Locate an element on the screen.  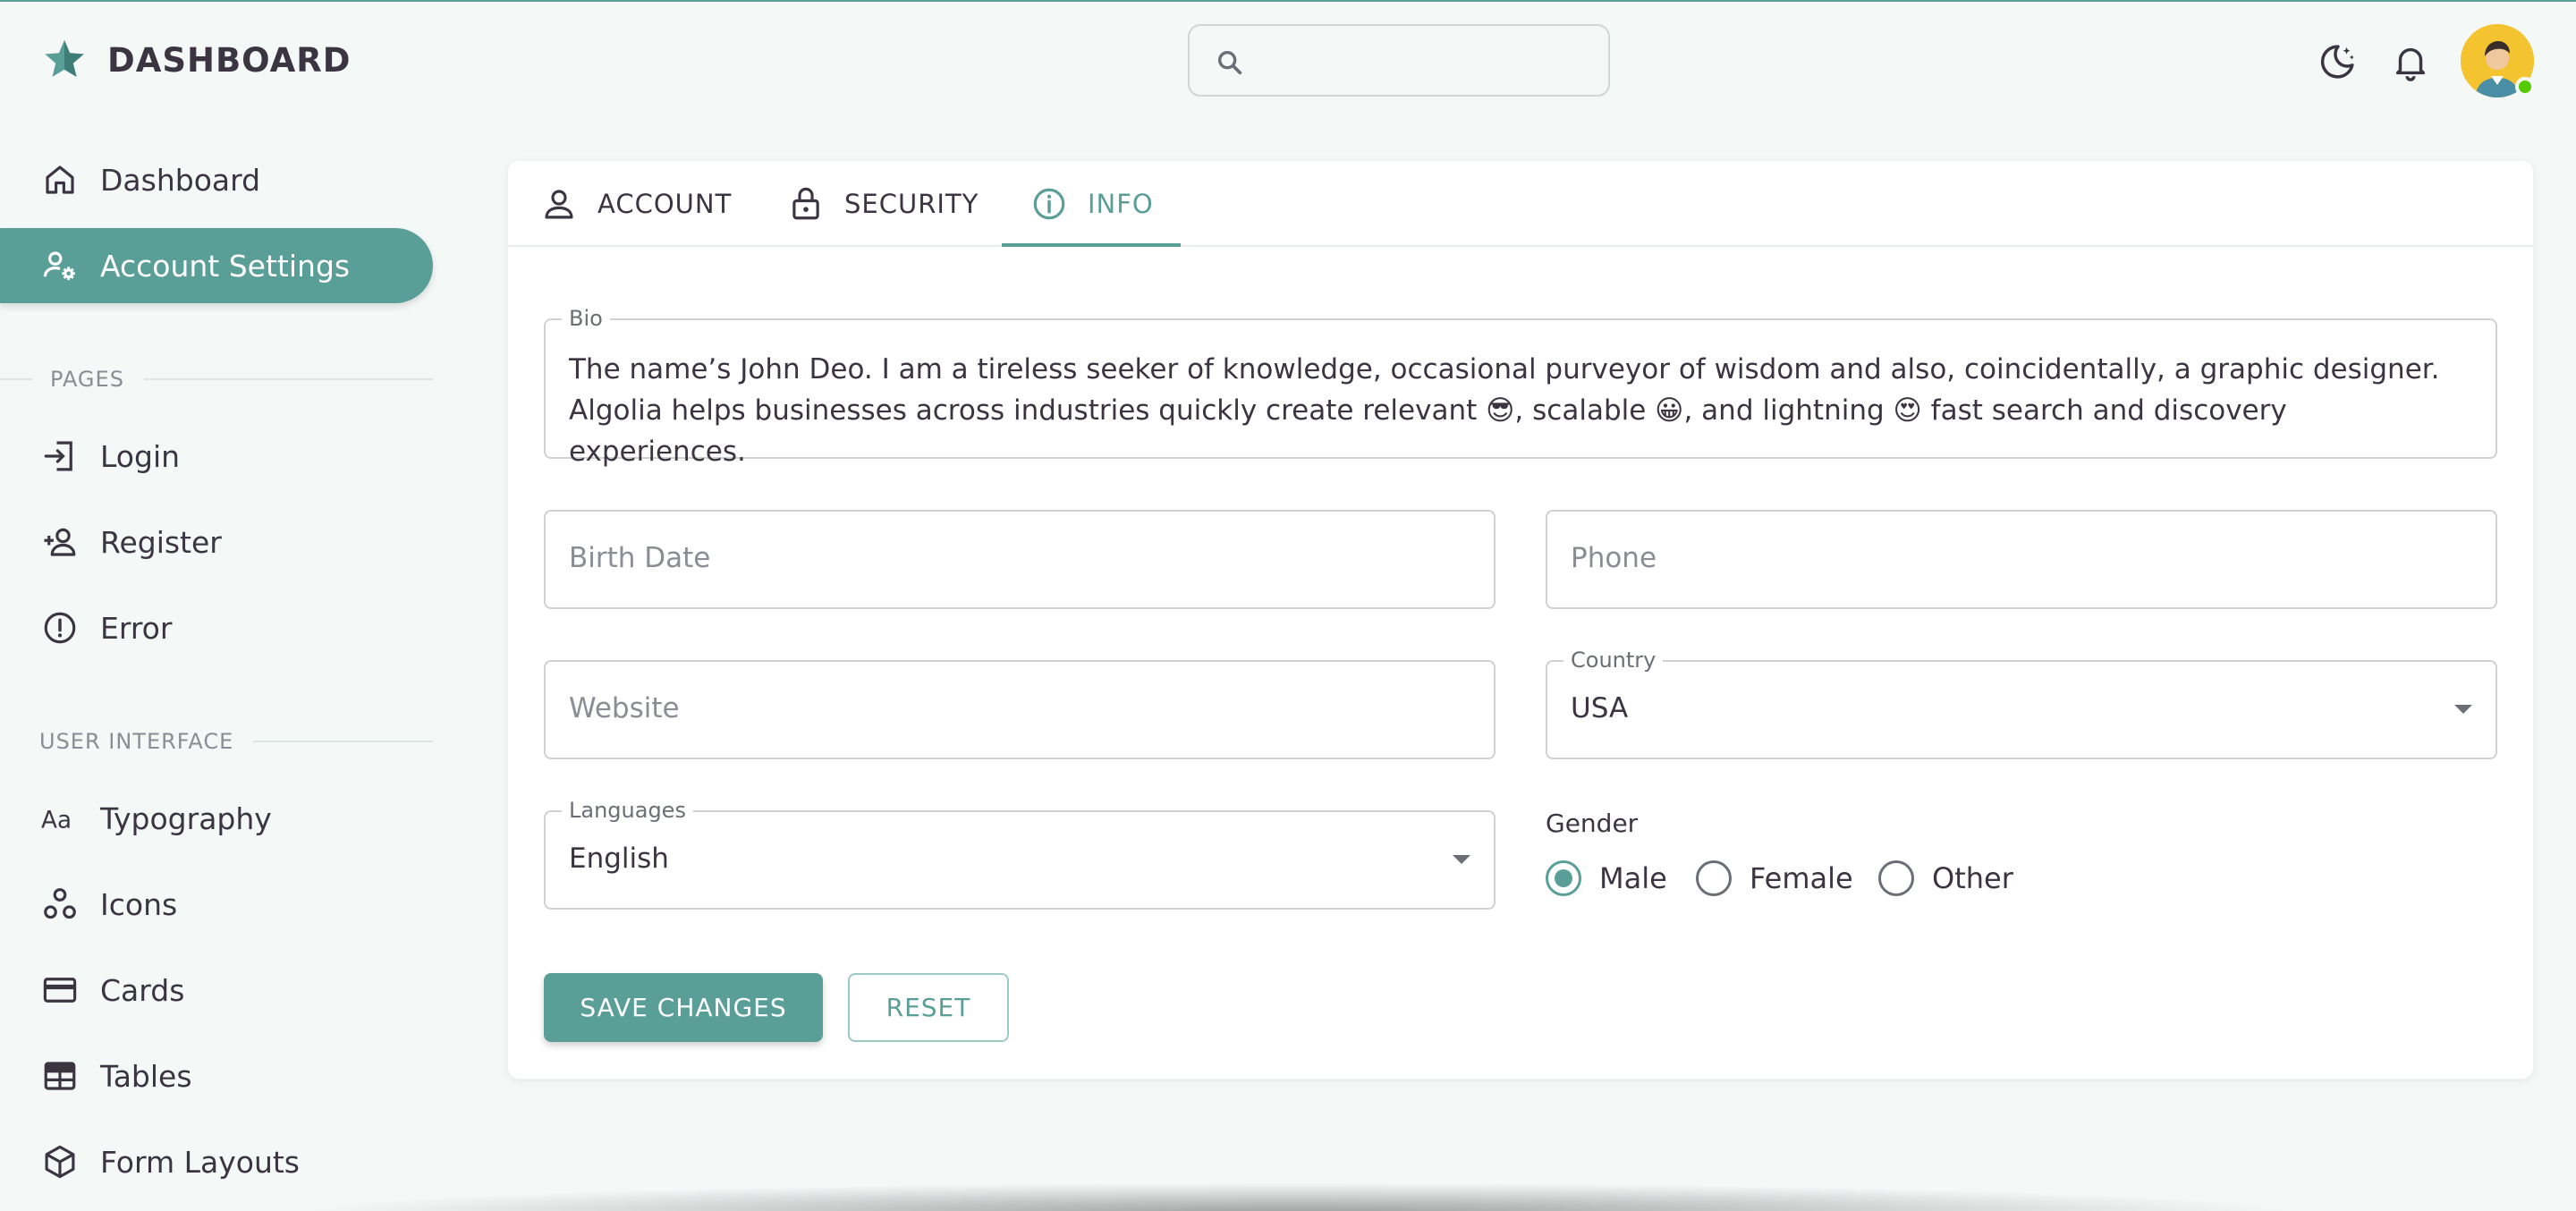
sidebar-item-label: Typography is located at coordinates (186, 818).